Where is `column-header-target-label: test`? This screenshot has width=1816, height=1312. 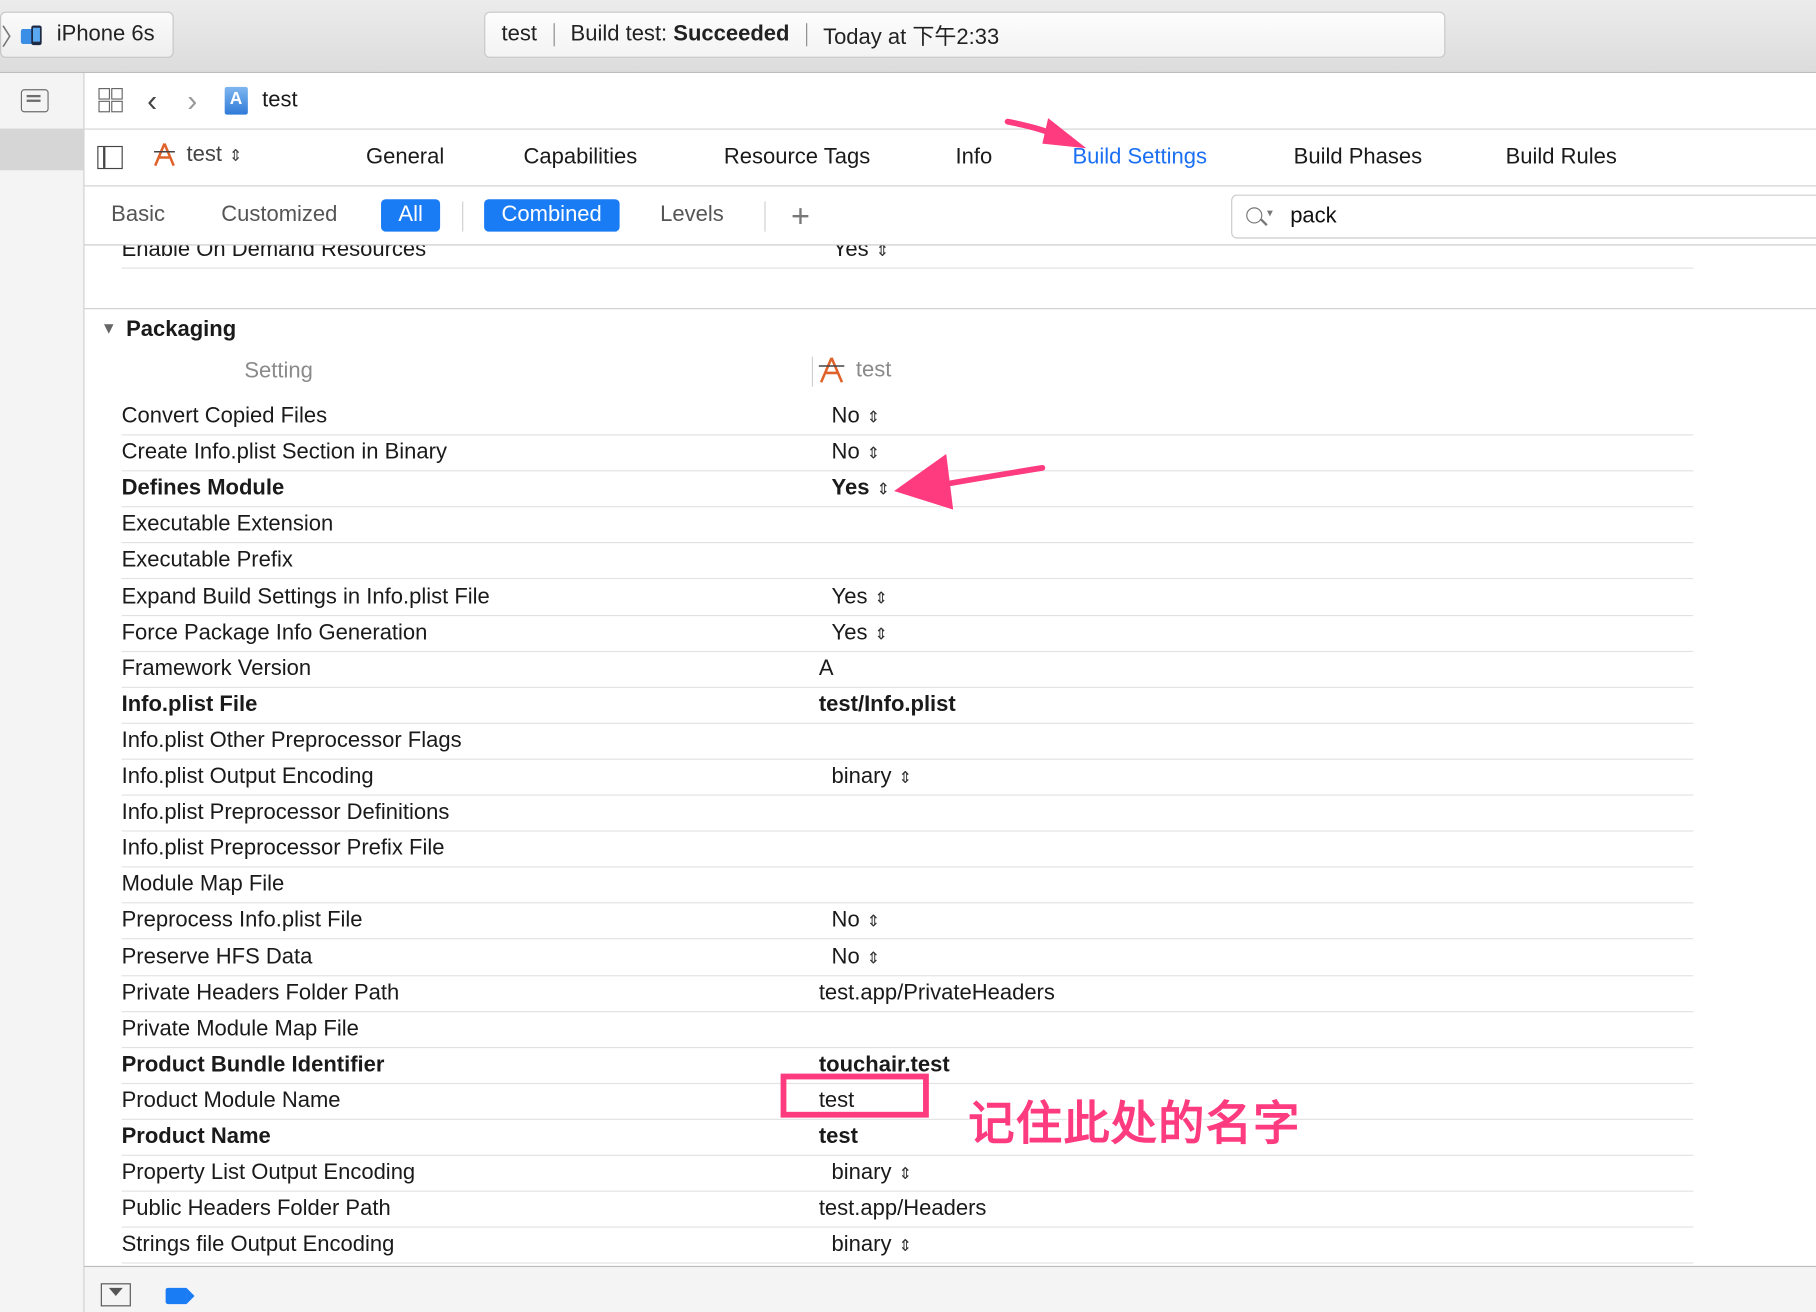 column-header-target-label: test is located at coordinates (873, 370).